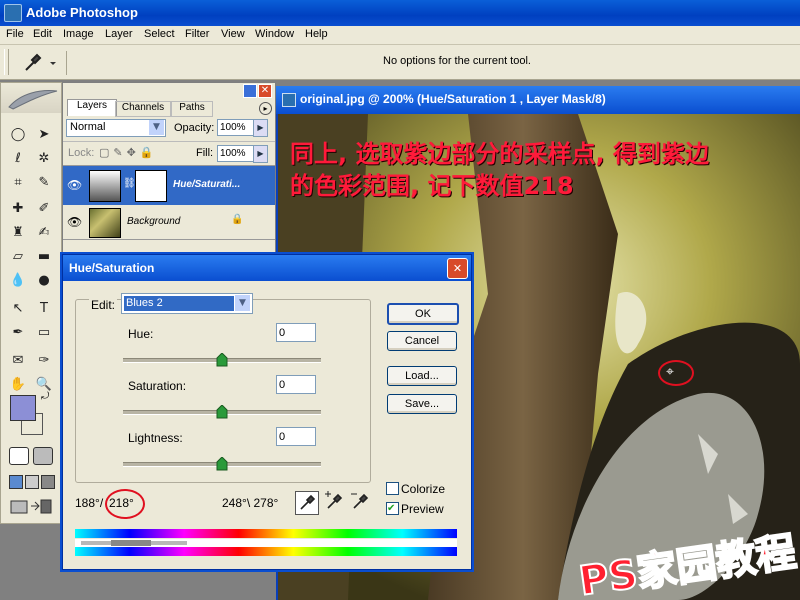 The image size is (800, 600). What do you see at coordinates (179, 303) in the screenshot?
I see `edit-select-value: Blues 2` at bounding box center [179, 303].